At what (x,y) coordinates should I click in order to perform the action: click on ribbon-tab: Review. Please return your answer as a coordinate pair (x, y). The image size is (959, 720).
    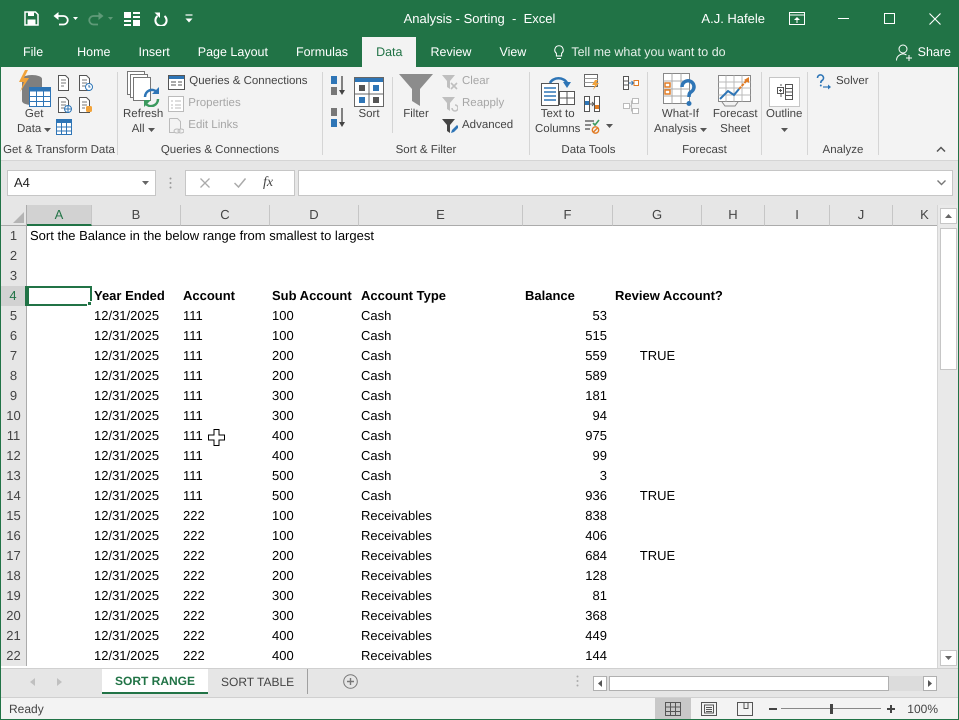
    Looking at the image, I should click on (451, 52).